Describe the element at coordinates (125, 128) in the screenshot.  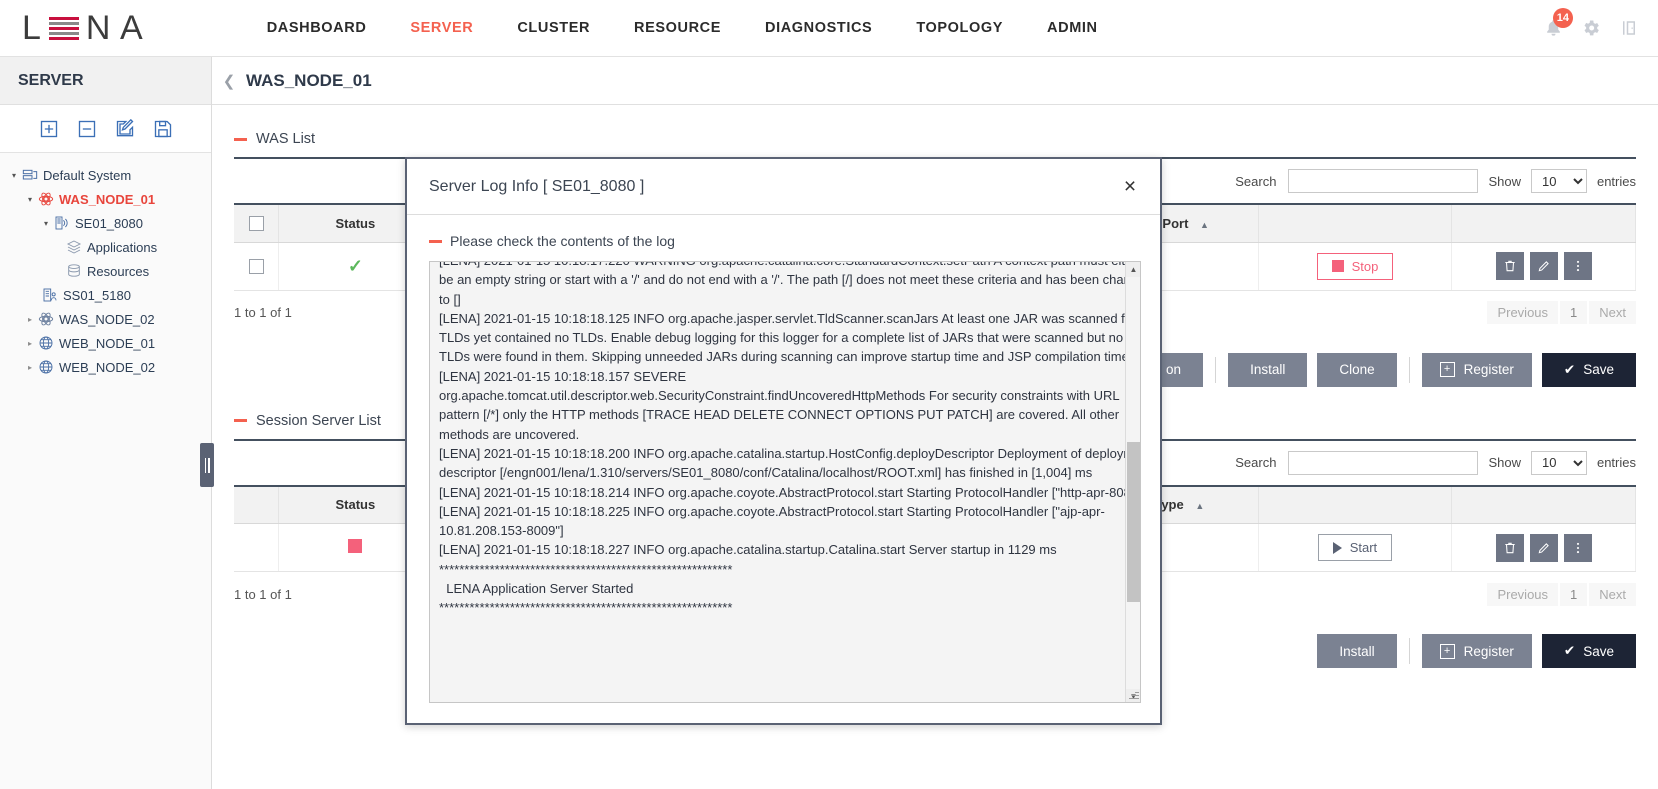
I see `edit-node-button` at that location.